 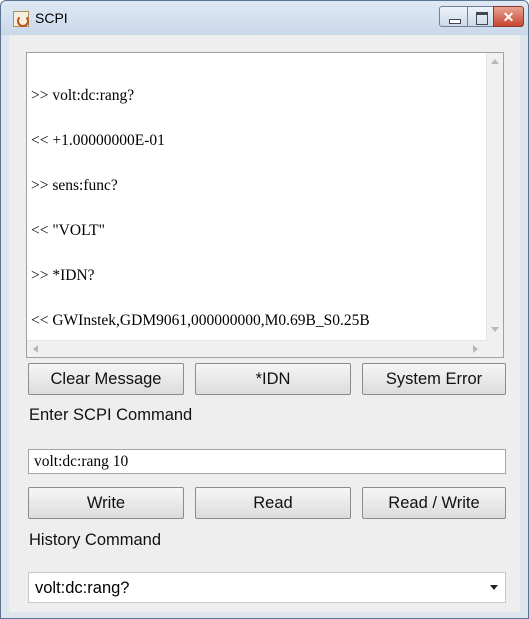 I want to click on scroll-right-icon, so click(x=475, y=349).